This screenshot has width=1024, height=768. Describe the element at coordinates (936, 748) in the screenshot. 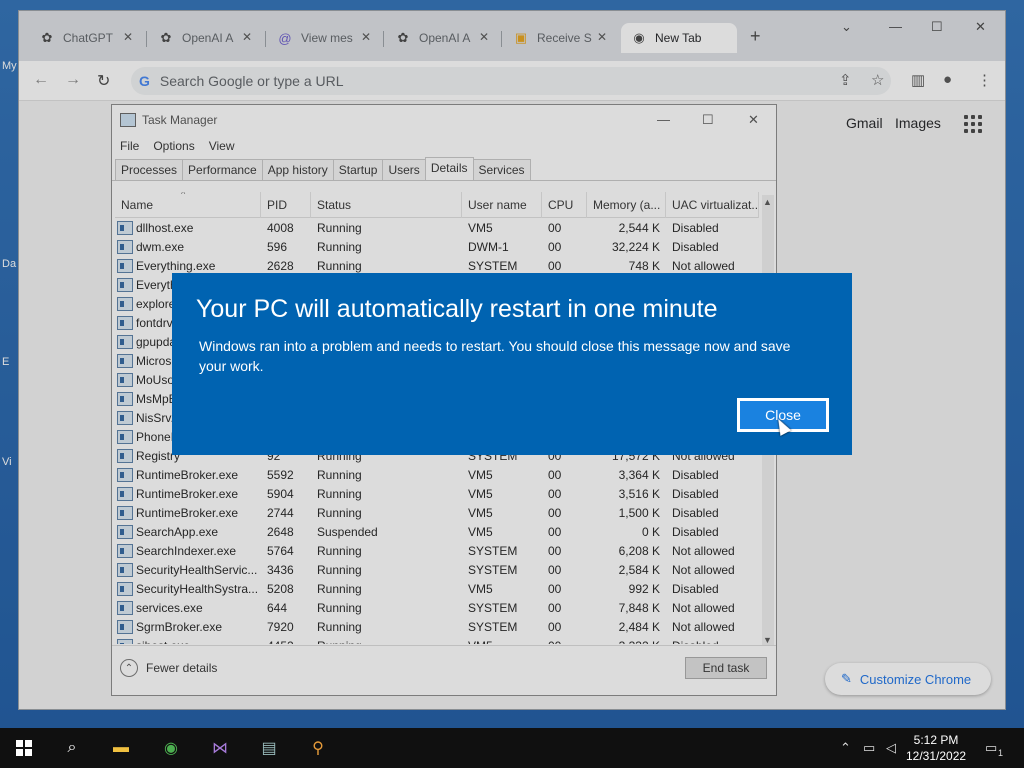

I see `system-clock: 5:12 PM 12/31/2022` at that location.